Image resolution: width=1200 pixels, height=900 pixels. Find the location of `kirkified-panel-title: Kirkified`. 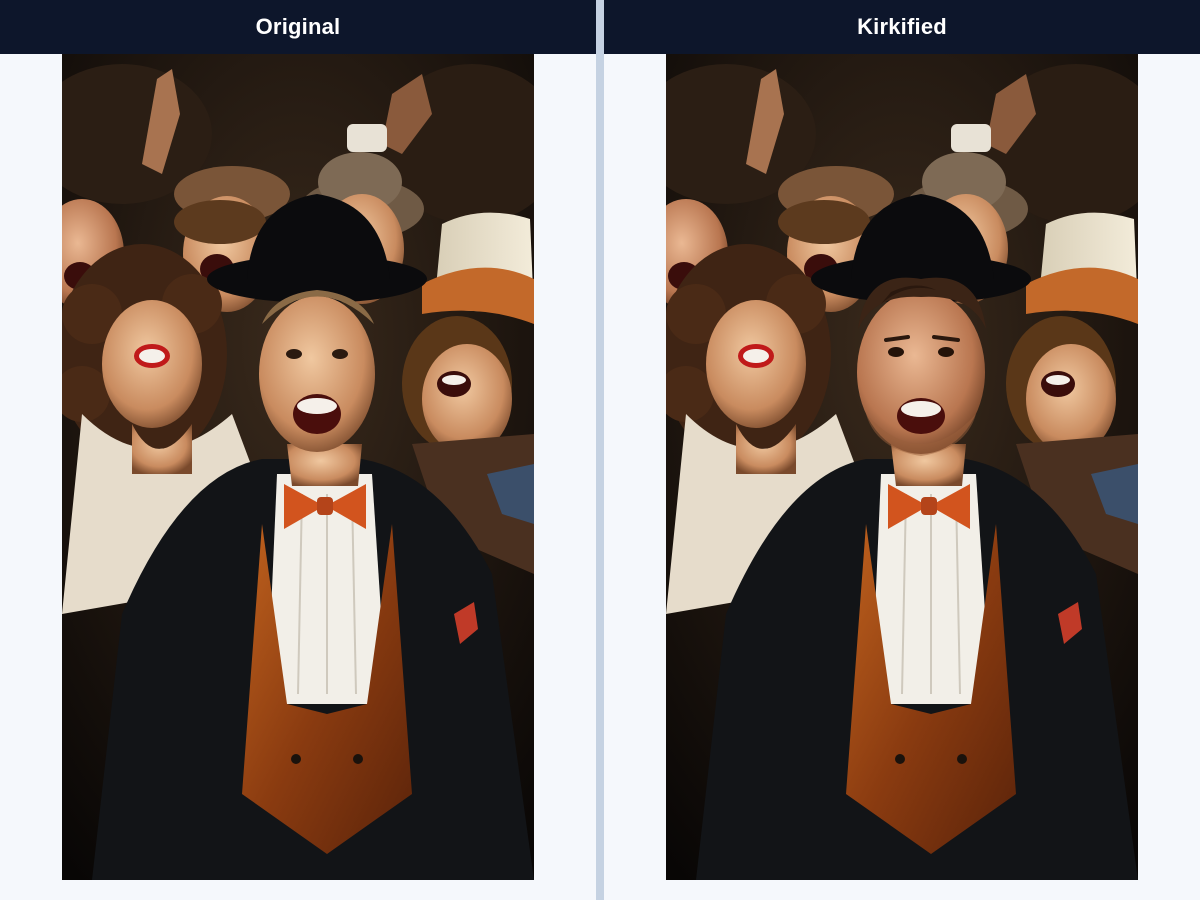

kirkified-panel-title: Kirkified is located at coordinates (902, 26).